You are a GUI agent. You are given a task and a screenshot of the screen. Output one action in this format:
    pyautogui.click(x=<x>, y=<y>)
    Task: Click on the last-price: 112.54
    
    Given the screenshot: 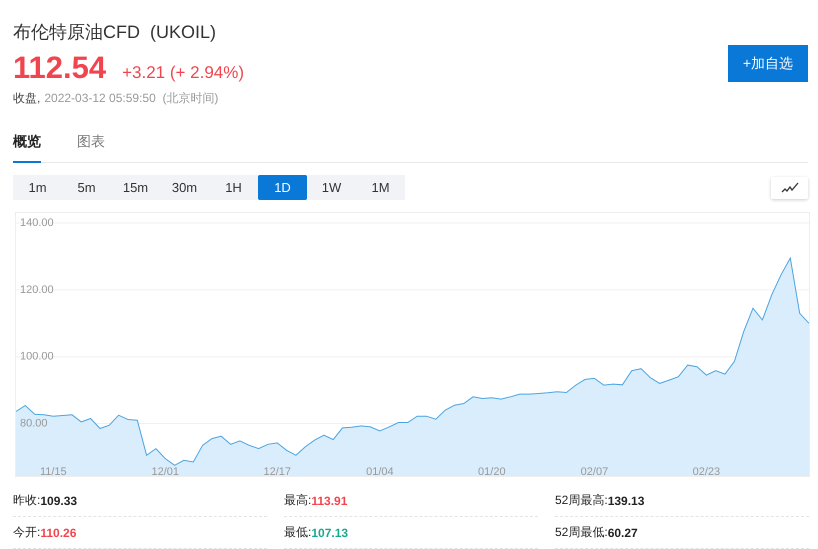 What is the action you would take?
    pyautogui.click(x=59, y=68)
    